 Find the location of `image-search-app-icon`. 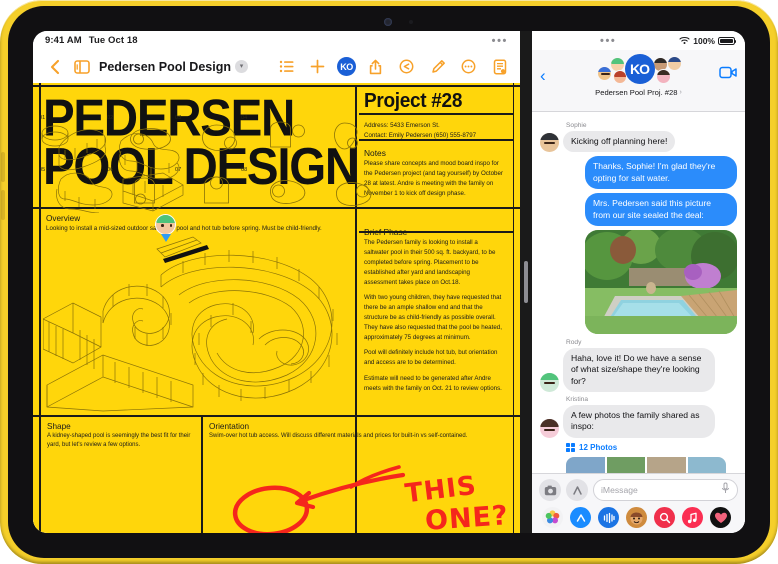

image-search-app-icon is located at coordinates (664, 517).